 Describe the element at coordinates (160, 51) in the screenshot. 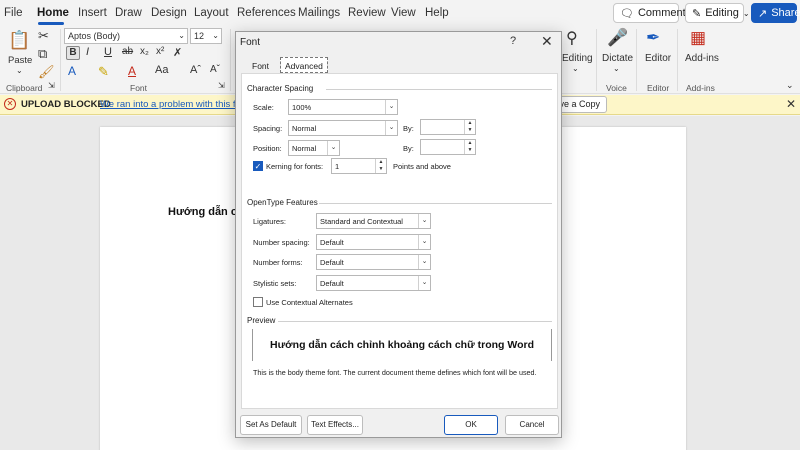

I see `superscript-icon: x²` at that location.